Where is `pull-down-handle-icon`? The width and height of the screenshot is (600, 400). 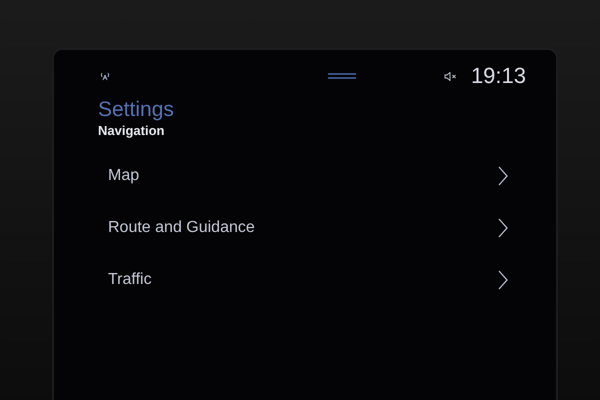
pull-down-handle-icon is located at coordinates (342, 76).